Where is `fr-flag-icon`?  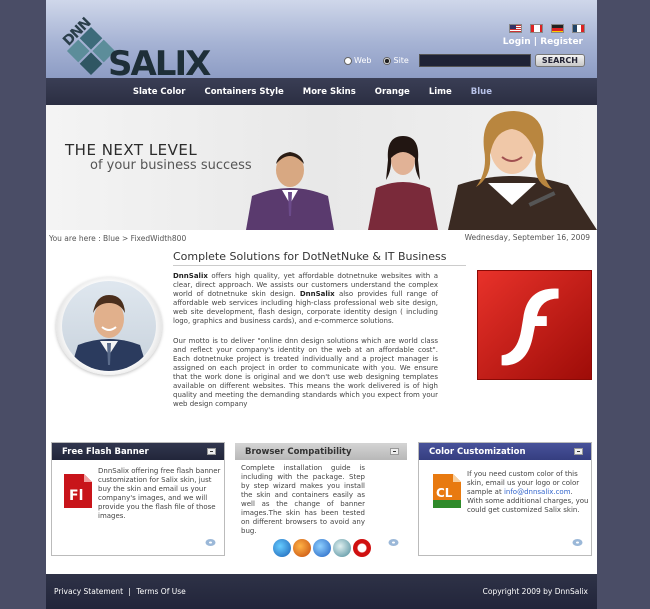 fr-flag-icon is located at coordinates (578, 28).